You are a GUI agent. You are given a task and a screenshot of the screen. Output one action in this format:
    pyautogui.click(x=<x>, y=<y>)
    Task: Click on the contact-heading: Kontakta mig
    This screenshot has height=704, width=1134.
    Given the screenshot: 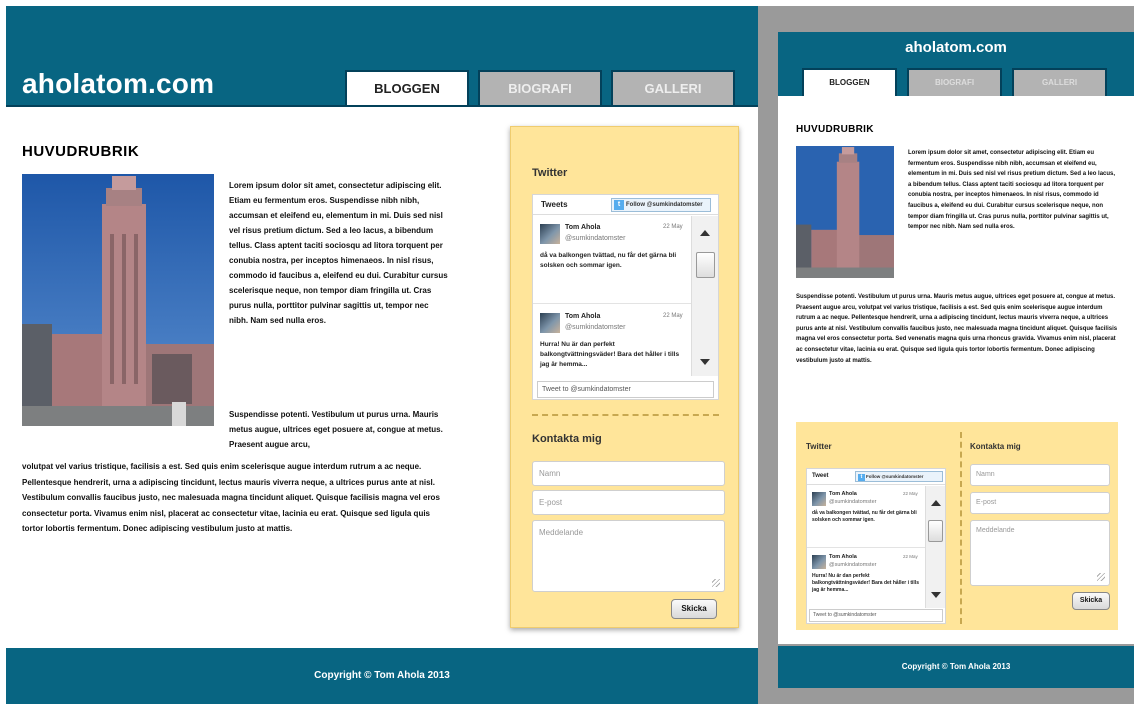 What is the action you would take?
    pyautogui.click(x=567, y=439)
    